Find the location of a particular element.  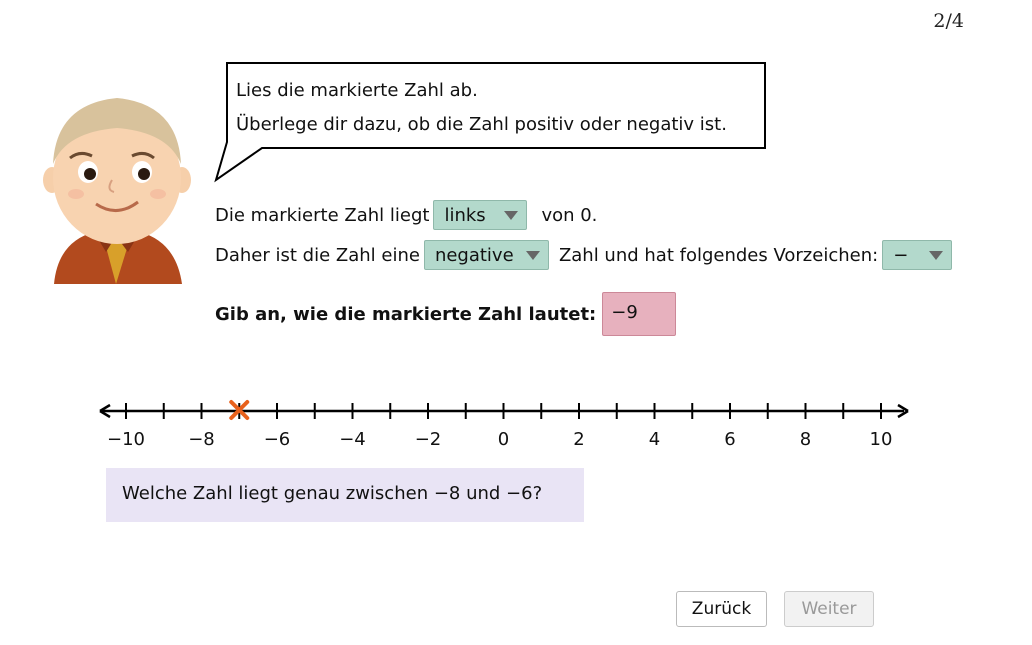

answer-input: −9 is located at coordinates (639, 314).